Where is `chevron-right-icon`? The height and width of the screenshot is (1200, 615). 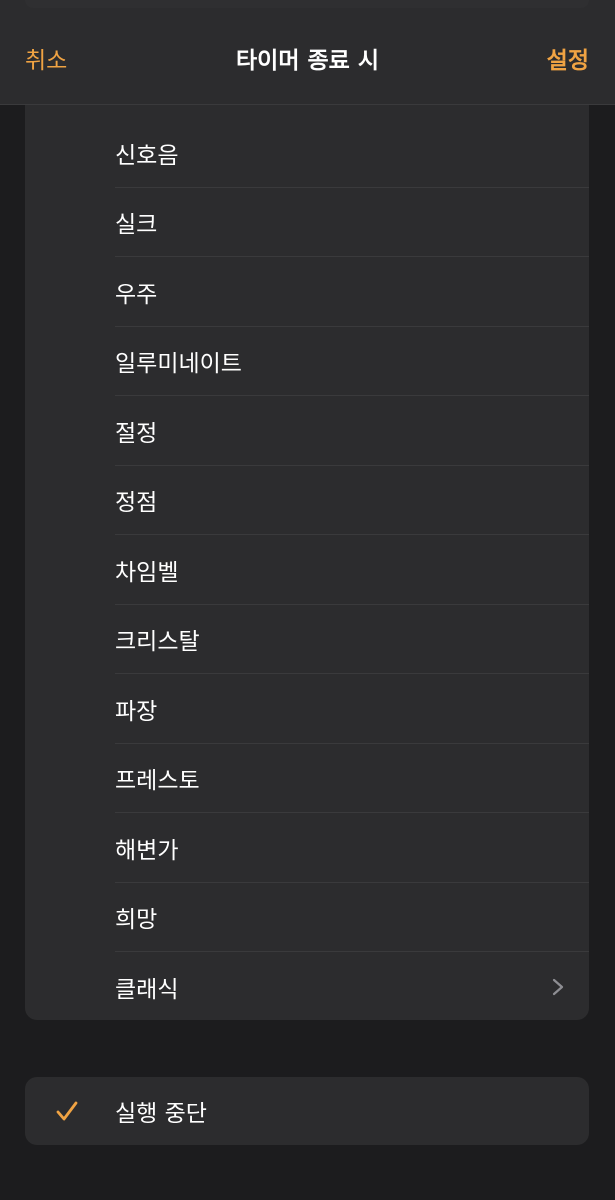 chevron-right-icon is located at coordinates (558, 986).